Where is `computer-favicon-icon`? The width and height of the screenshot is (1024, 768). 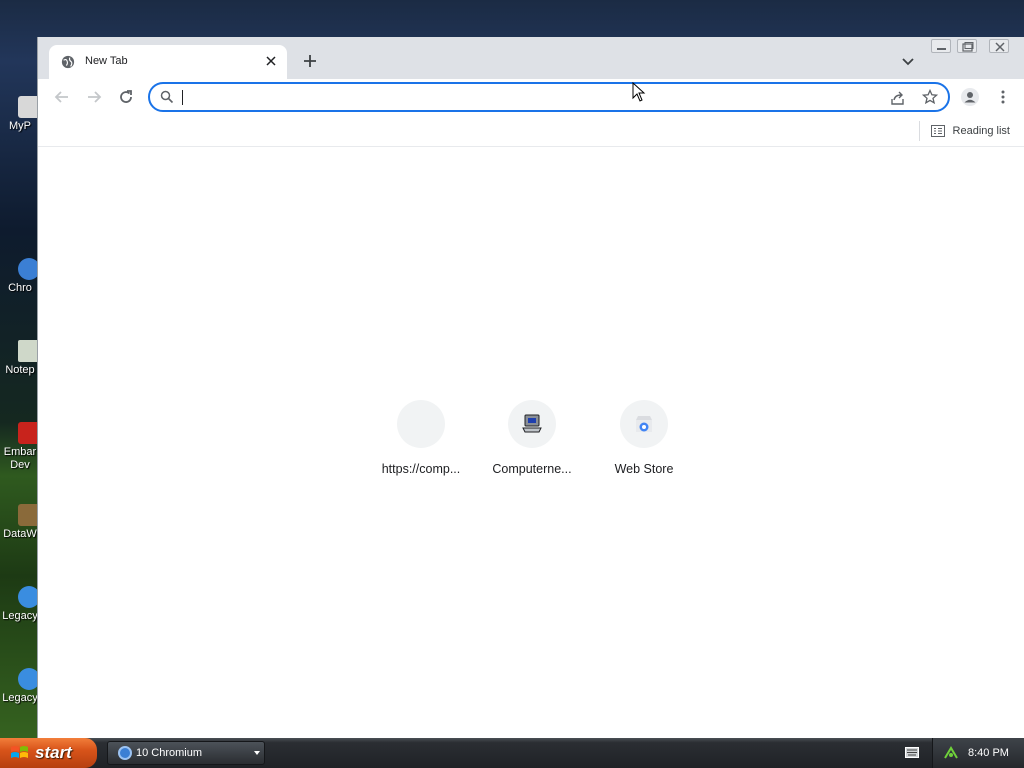
computer-favicon-icon is located at coordinates (532, 424).